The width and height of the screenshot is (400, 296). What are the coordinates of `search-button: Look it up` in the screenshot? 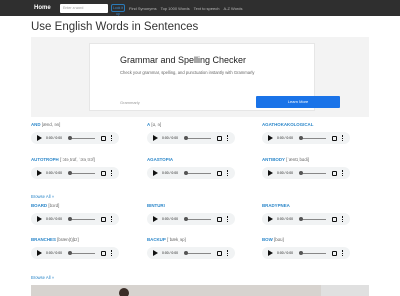 It's located at (118, 10).